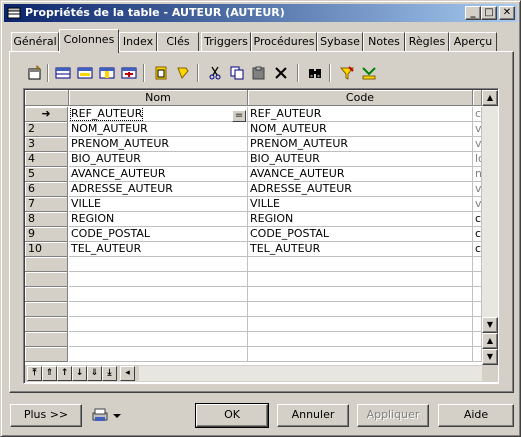 Image resolution: width=521 pixels, height=437 pixels. Describe the element at coordinates (158, 234) in the screenshot. I see `cell-nom: CODE_POSTAL` at that location.